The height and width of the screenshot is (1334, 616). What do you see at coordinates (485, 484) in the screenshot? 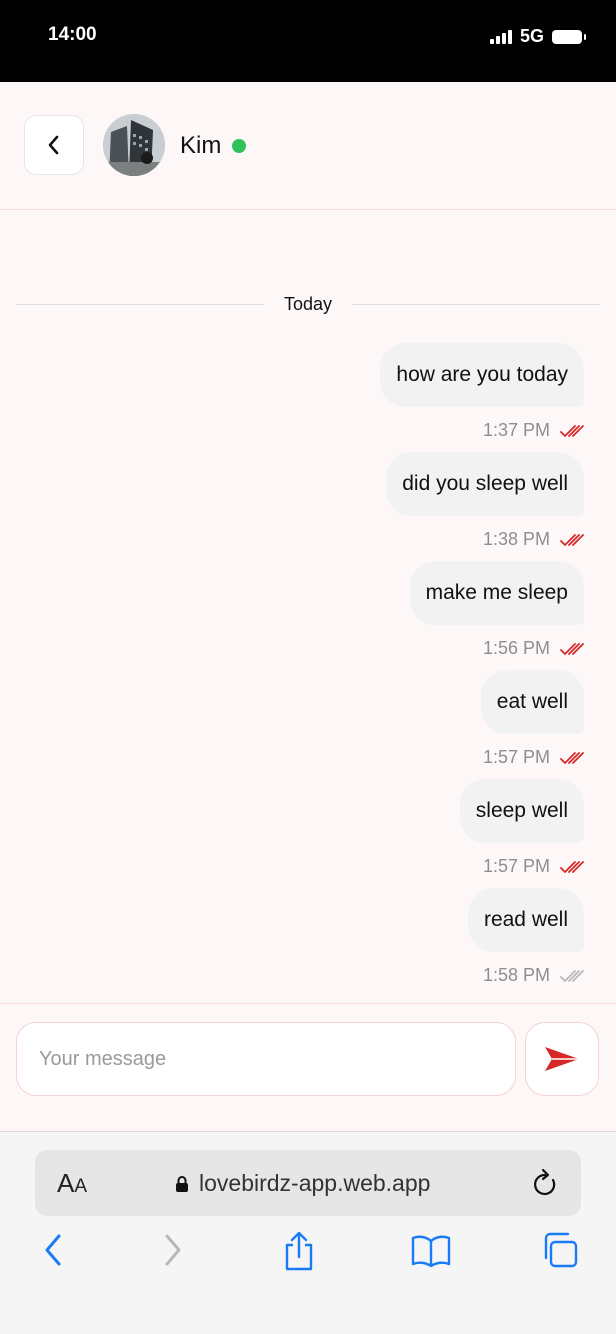
I see `message-bubble: did you sleep well` at bounding box center [485, 484].